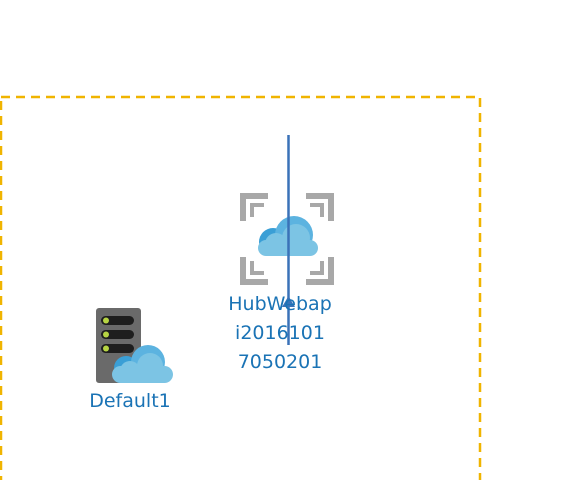  I want to click on hub-node-label: HubWebap i2016101 7050201, so click(280, 333).